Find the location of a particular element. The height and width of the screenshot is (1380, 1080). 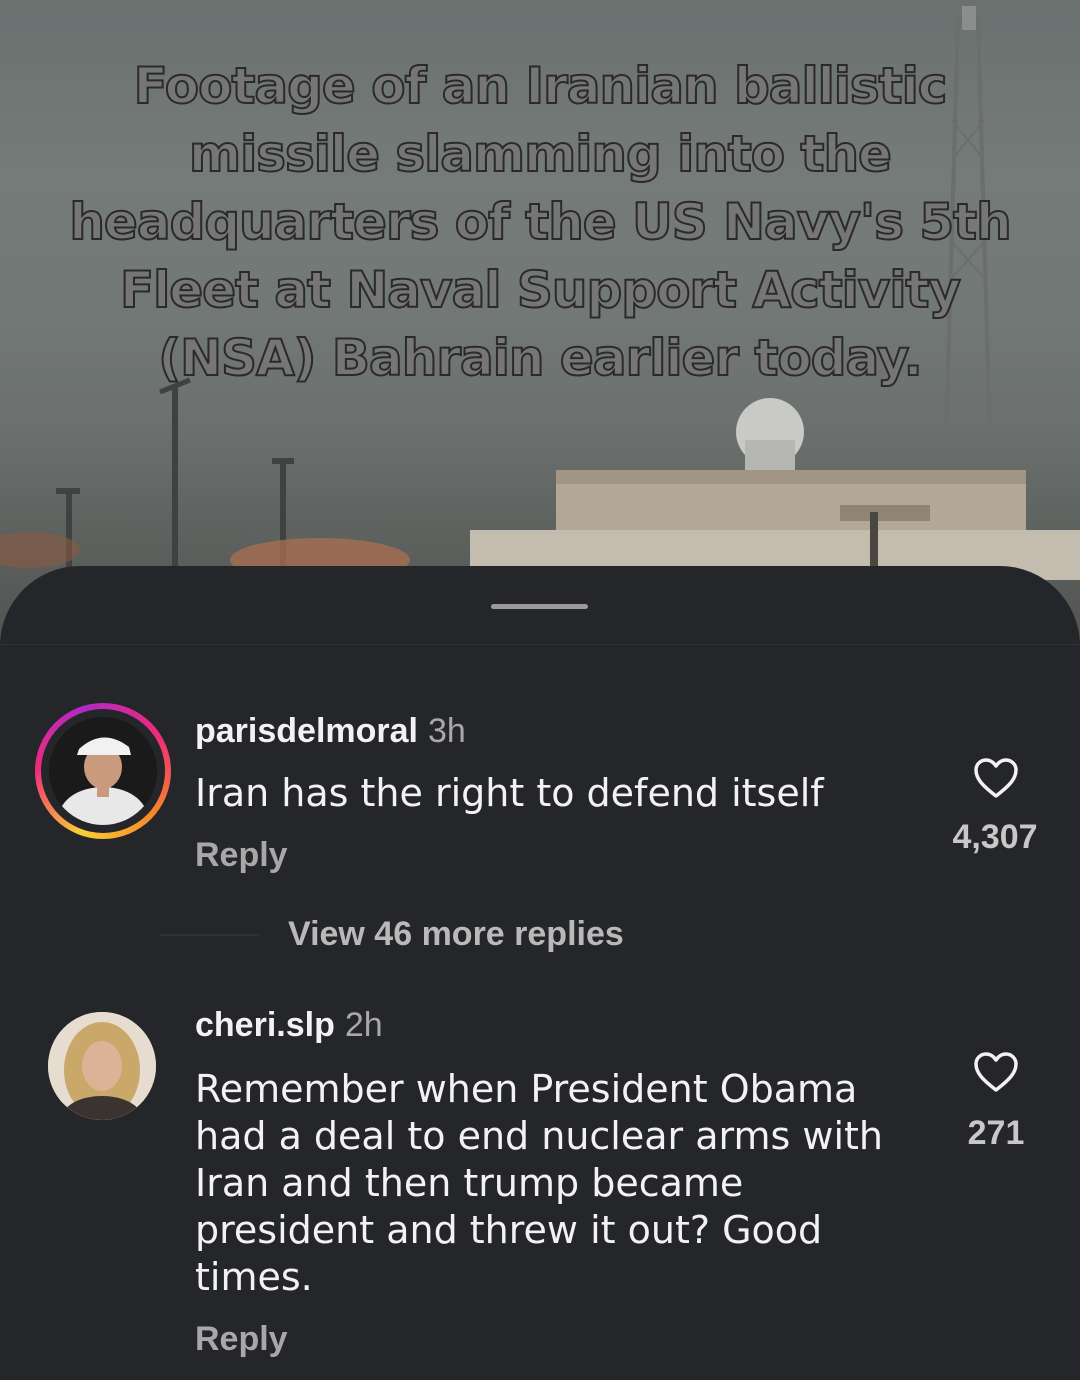

like-count: 4,307 is located at coordinates (995, 837).